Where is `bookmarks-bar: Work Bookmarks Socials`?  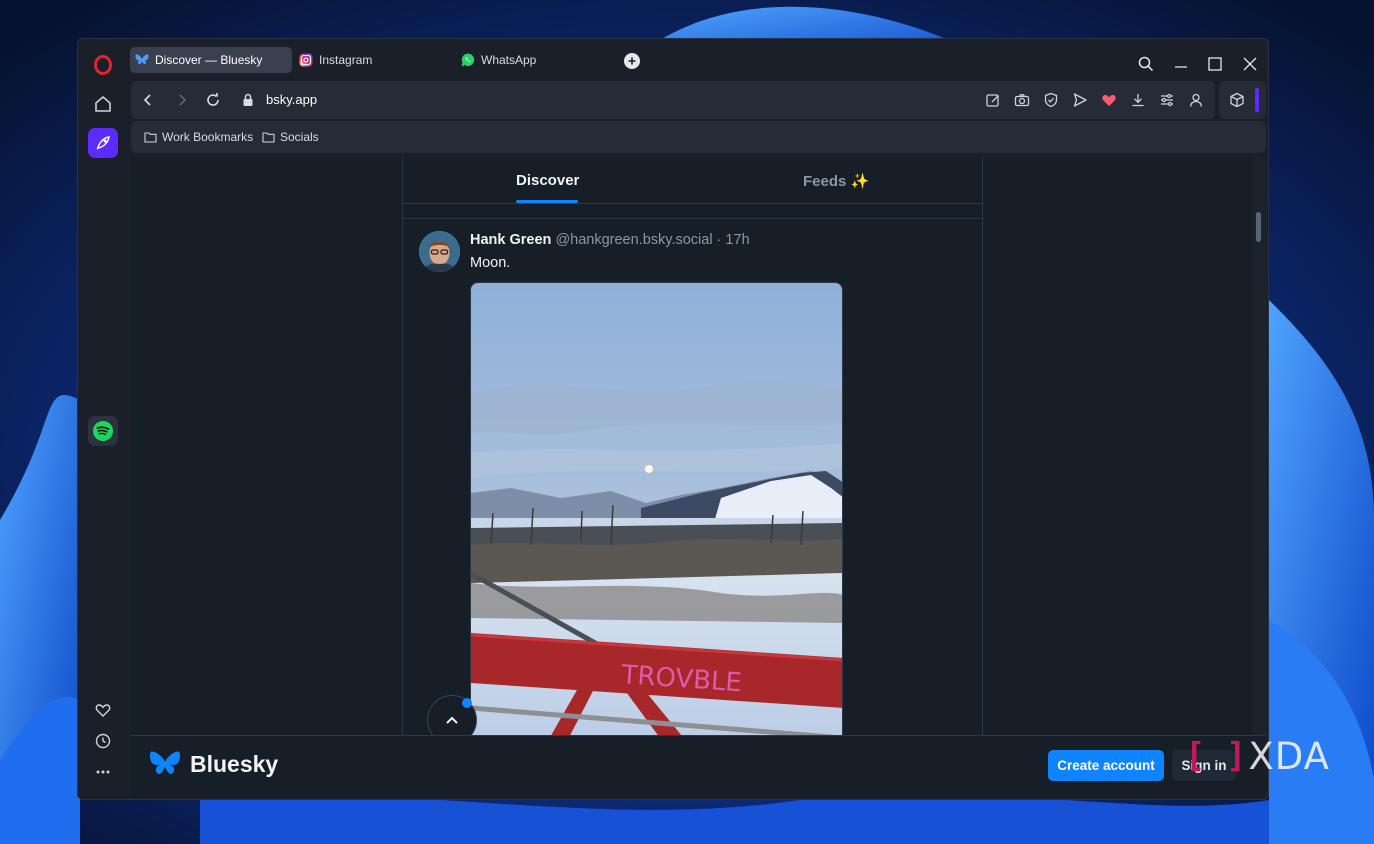
bookmarks-bar: Work Bookmarks Socials is located at coordinates (698, 137).